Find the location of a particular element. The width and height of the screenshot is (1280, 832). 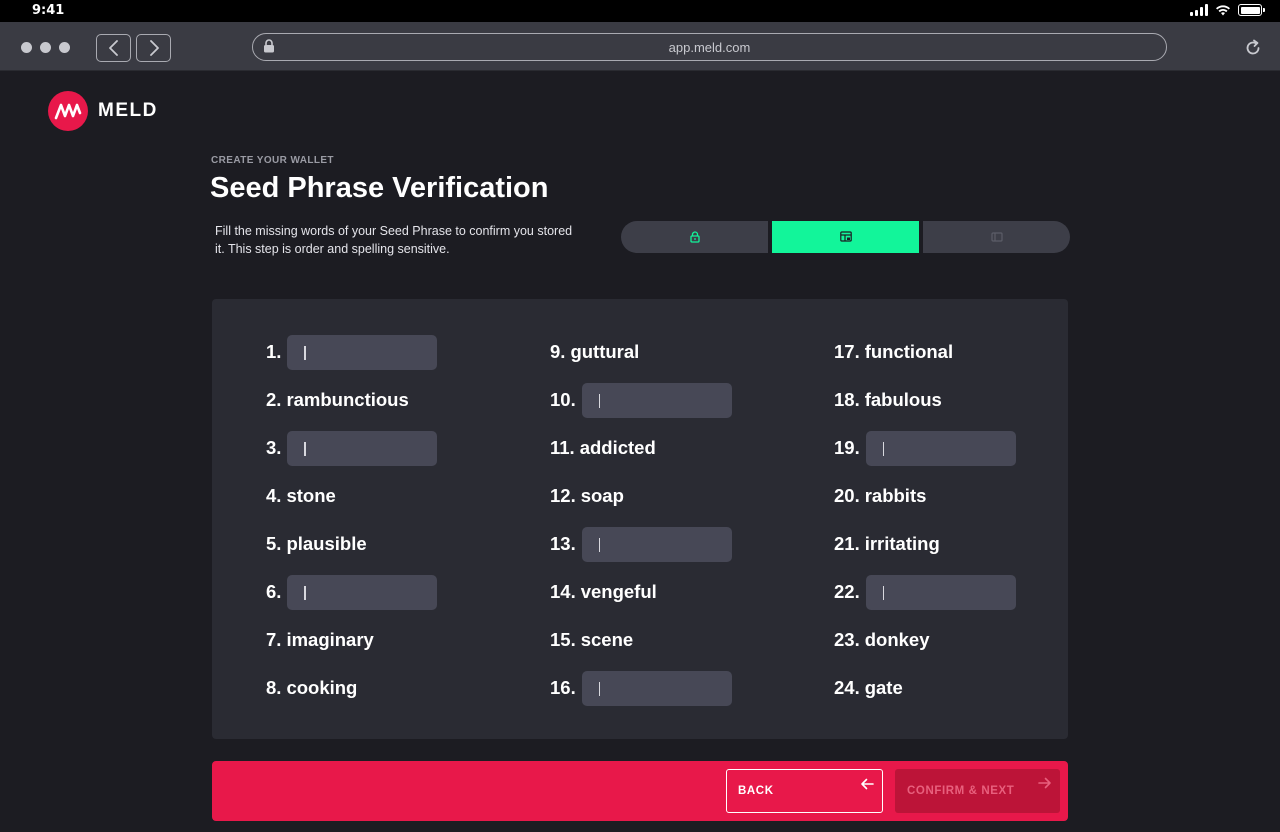

seed-word: 24. gate is located at coordinates (868, 688).